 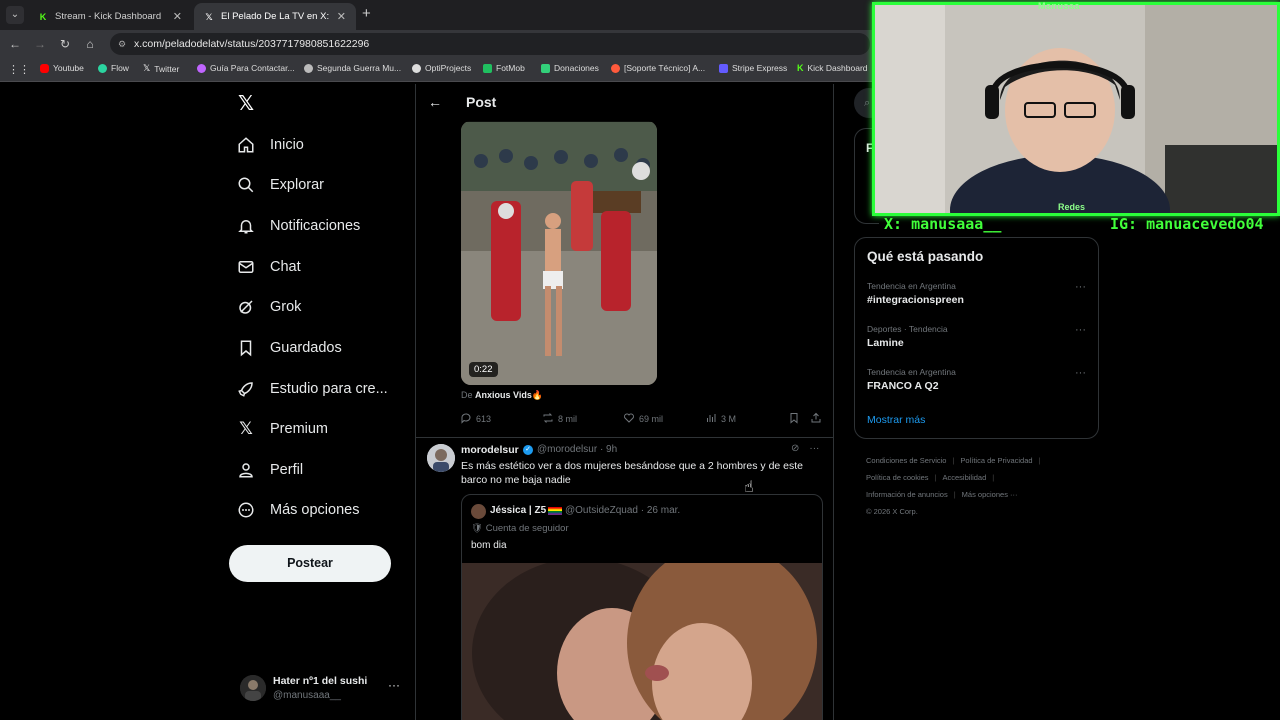 I want to click on footer-link: Política de Privacidad, so click(x=996, y=460).